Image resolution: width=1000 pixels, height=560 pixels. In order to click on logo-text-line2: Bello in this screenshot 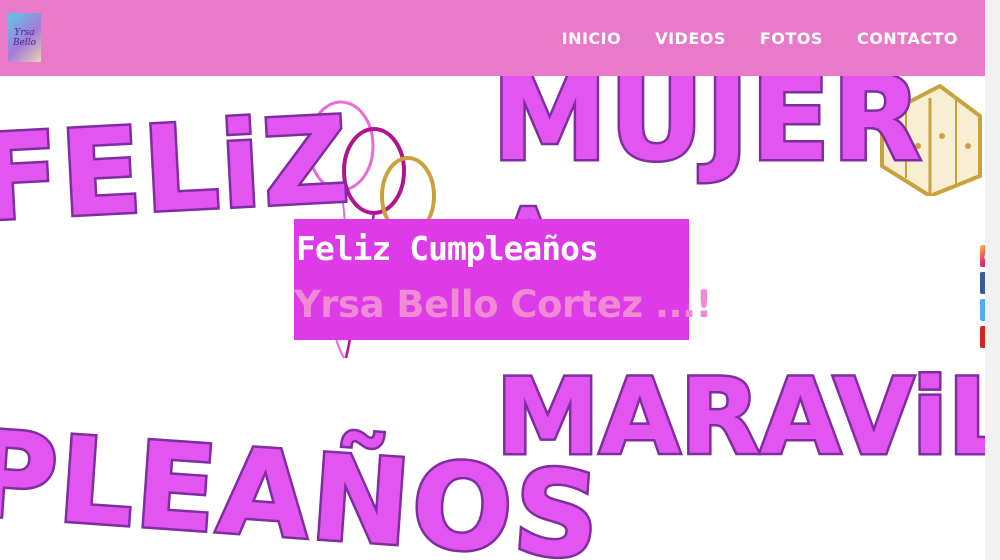, I will do `click(24, 42)`.